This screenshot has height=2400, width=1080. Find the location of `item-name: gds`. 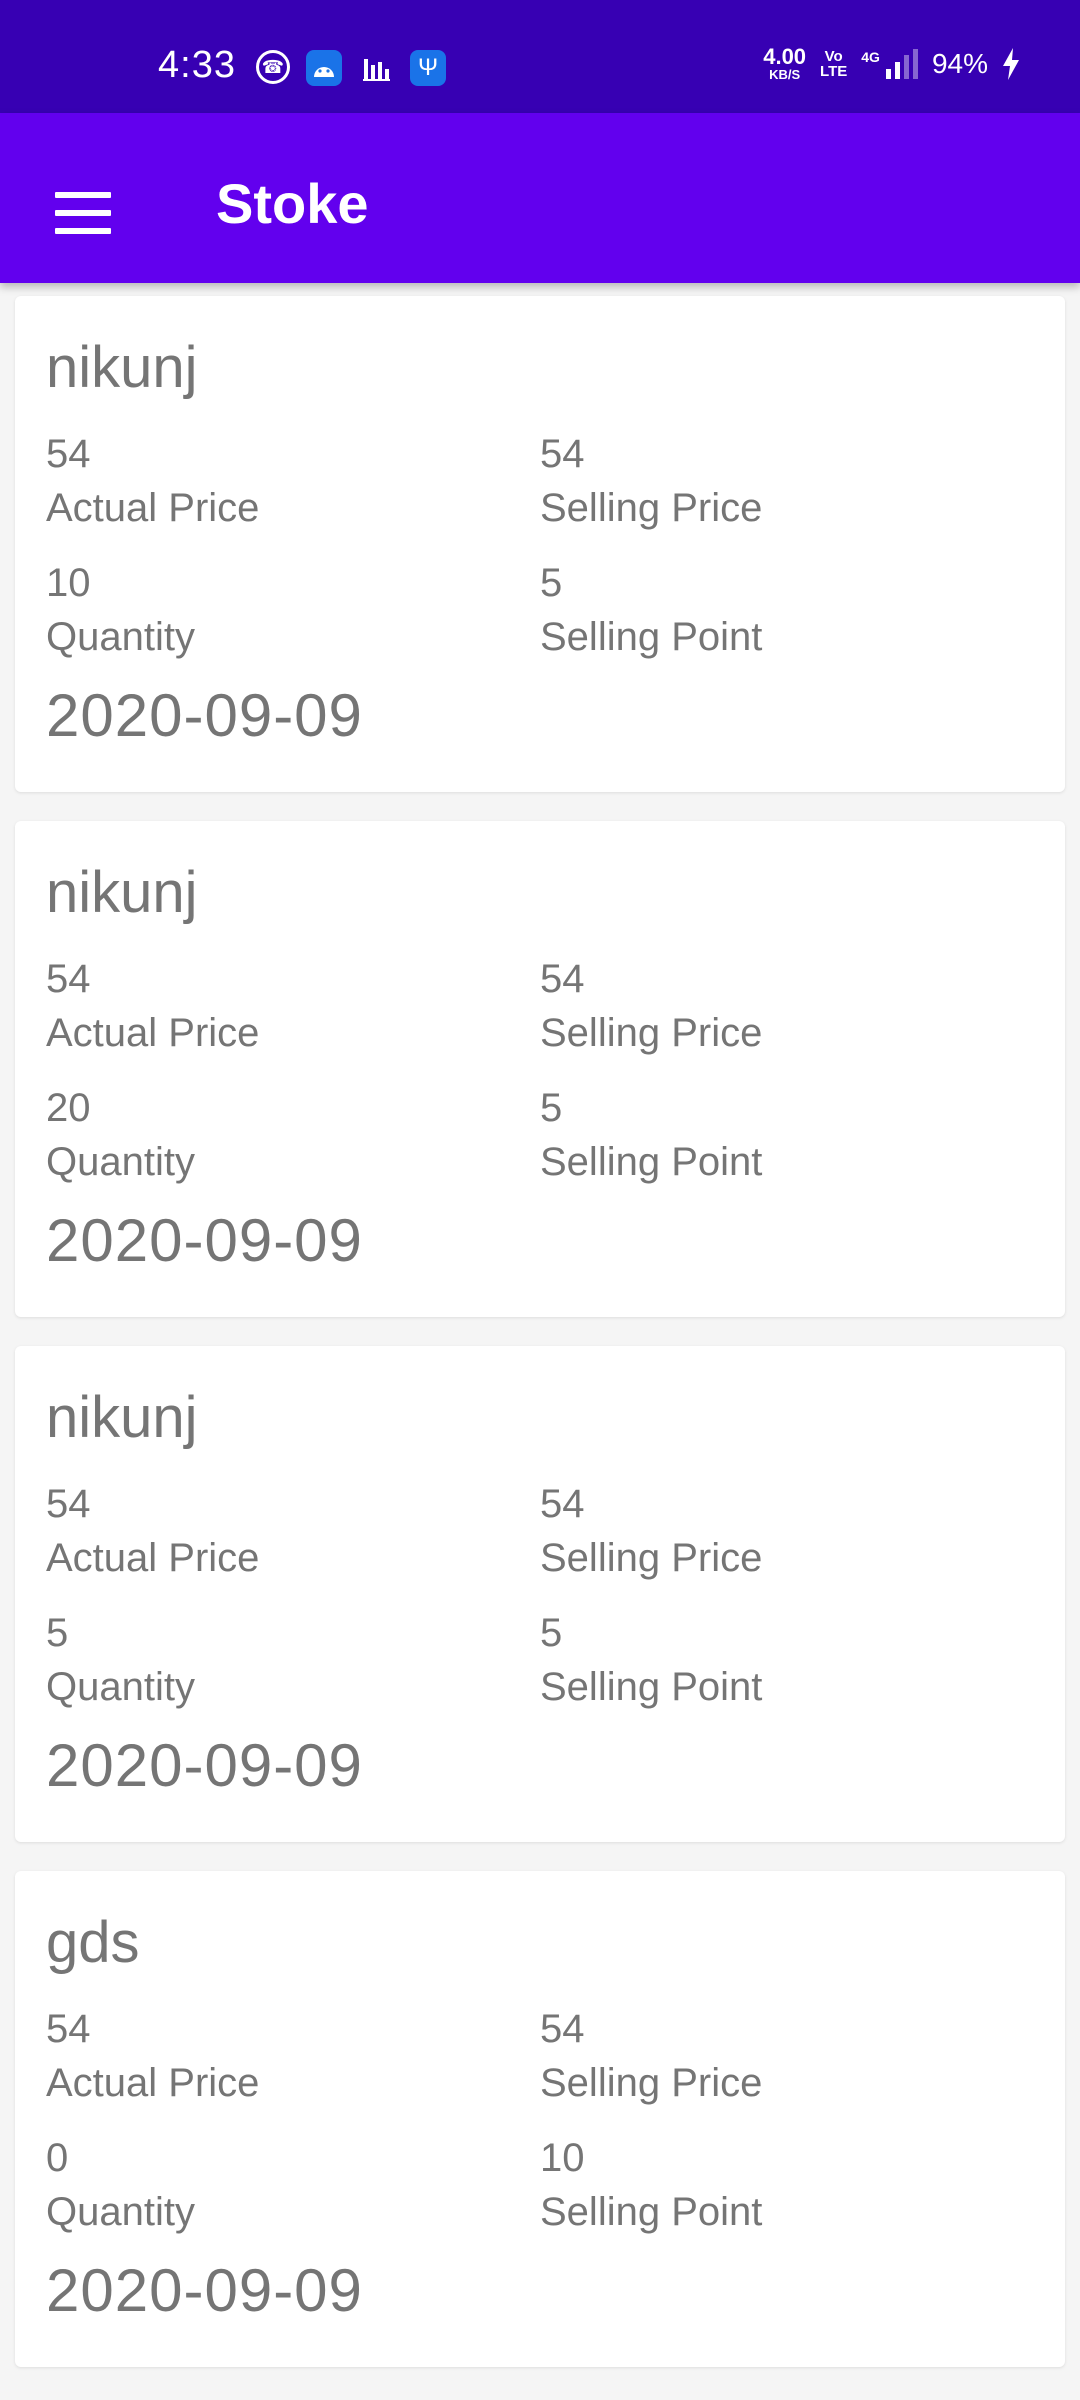

item-name: gds is located at coordinates (93, 1942).